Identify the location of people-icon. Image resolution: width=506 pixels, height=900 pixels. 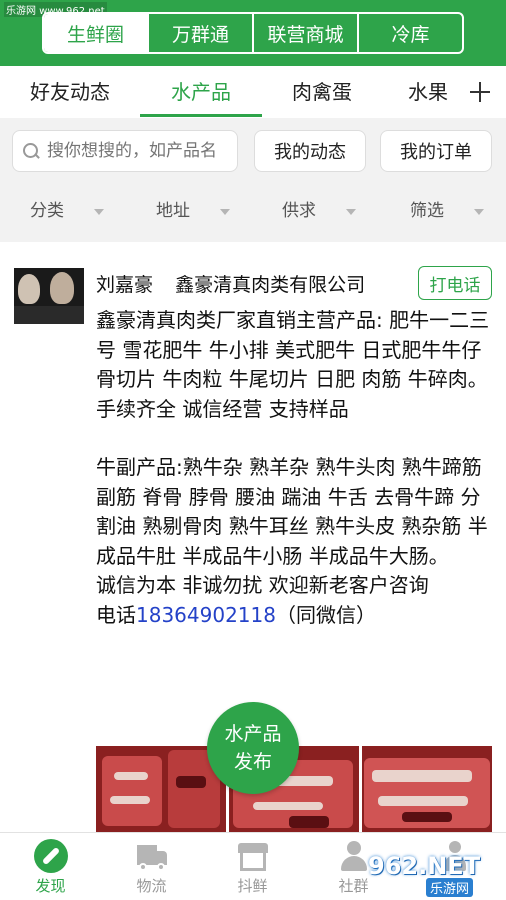
(354, 856).